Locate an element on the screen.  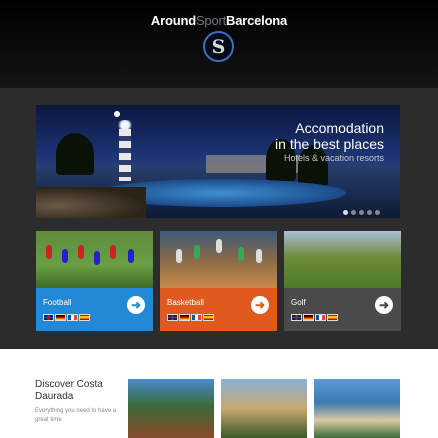
hero-title: Accomodation in the best places is located at coordinates (329, 136).